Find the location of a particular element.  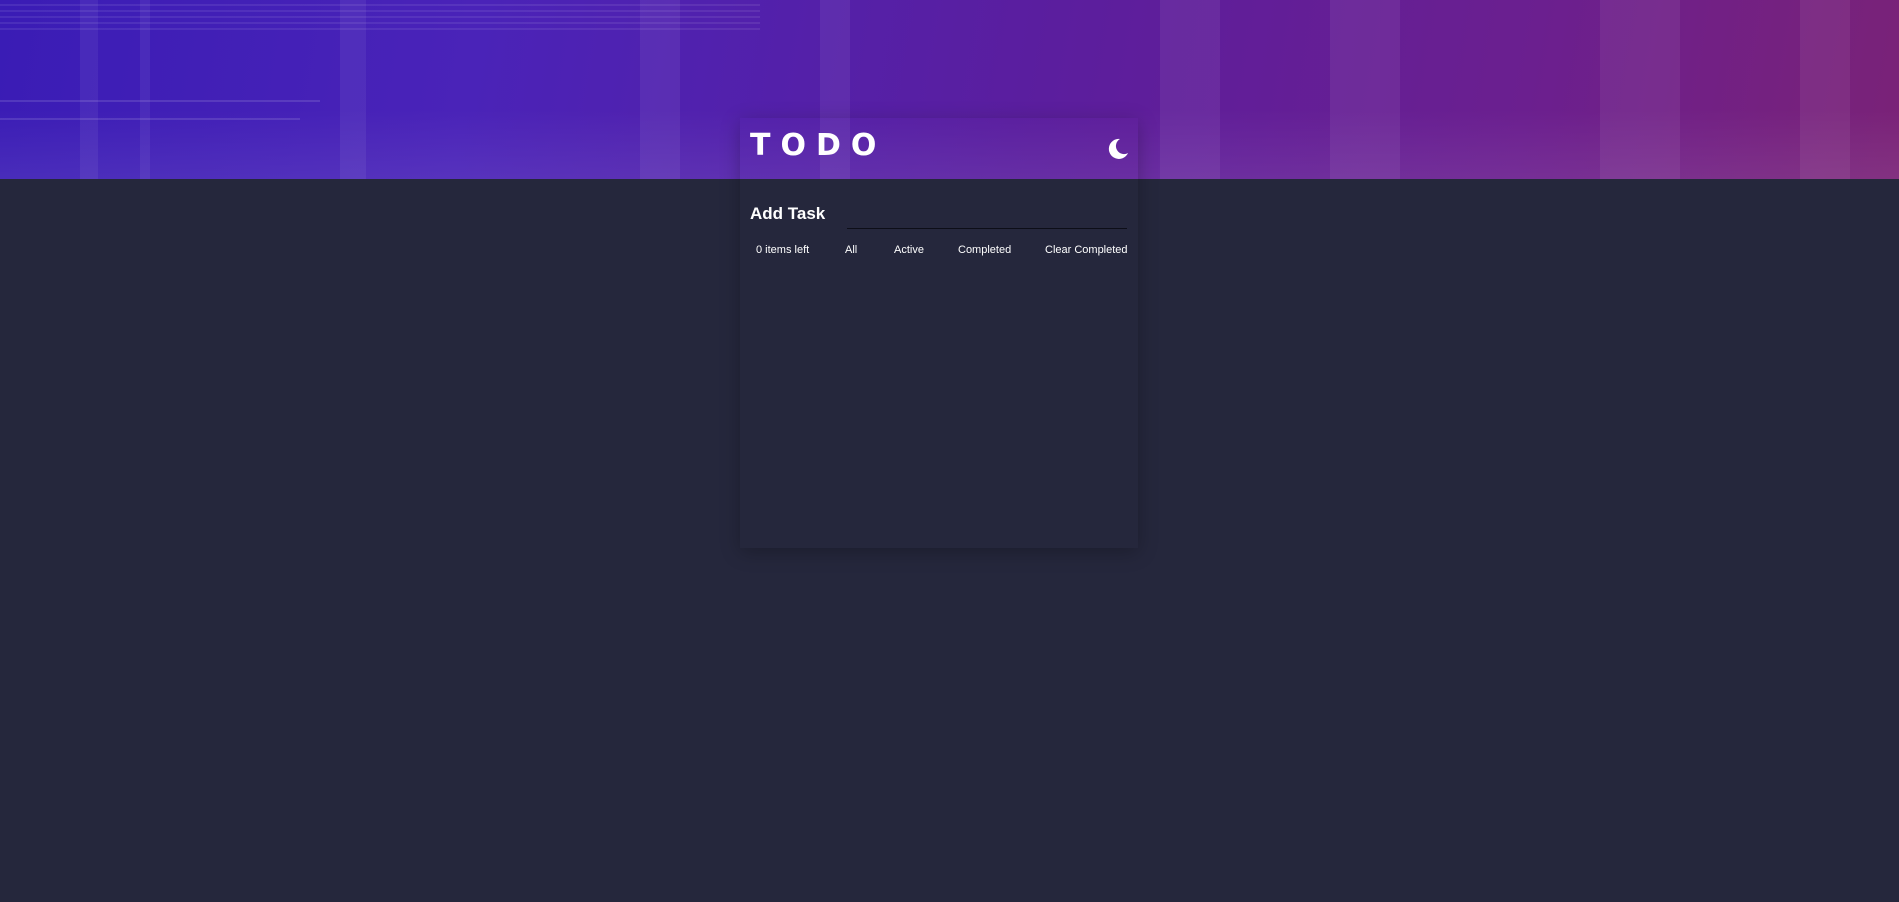

rail-decoration is located at coordinates (160, 101).